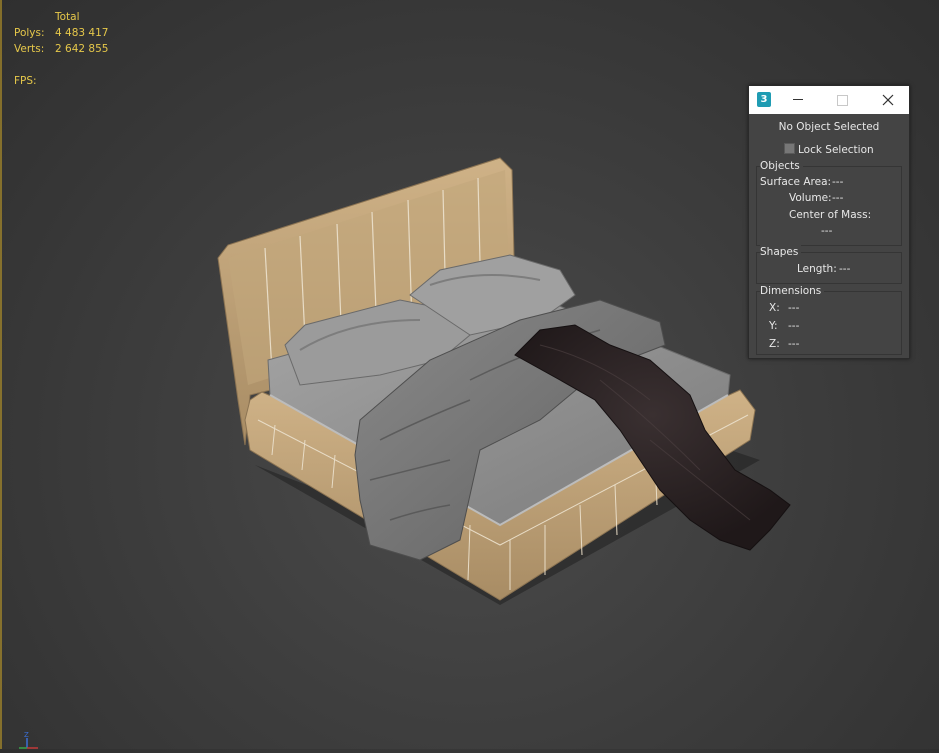 Image resolution: width=939 pixels, height=753 pixels. I want to click on axis-z-label: Z, so click(26, 735).